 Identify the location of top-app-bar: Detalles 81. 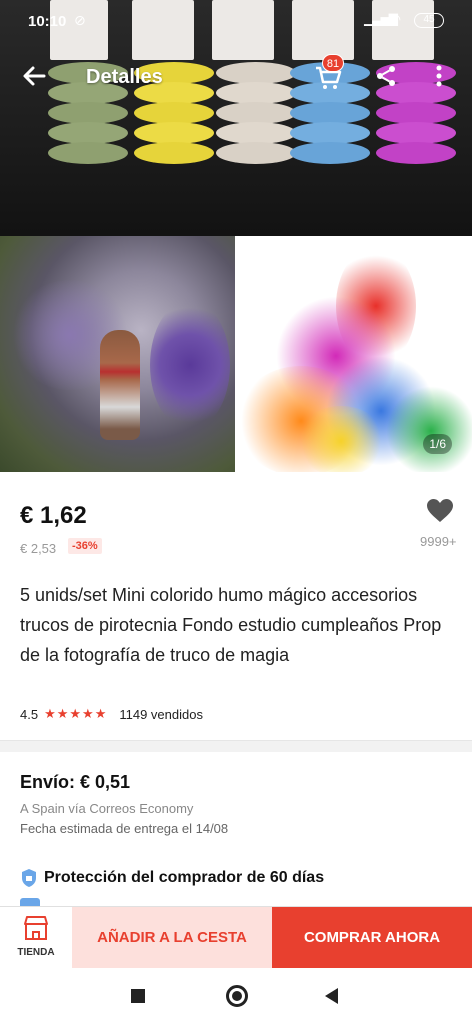
(236, 77).